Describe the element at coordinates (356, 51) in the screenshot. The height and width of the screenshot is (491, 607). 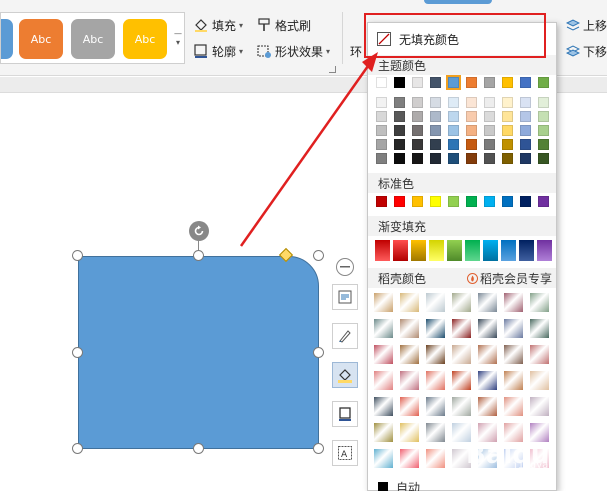
I see `wrap-button: 环` at that location.